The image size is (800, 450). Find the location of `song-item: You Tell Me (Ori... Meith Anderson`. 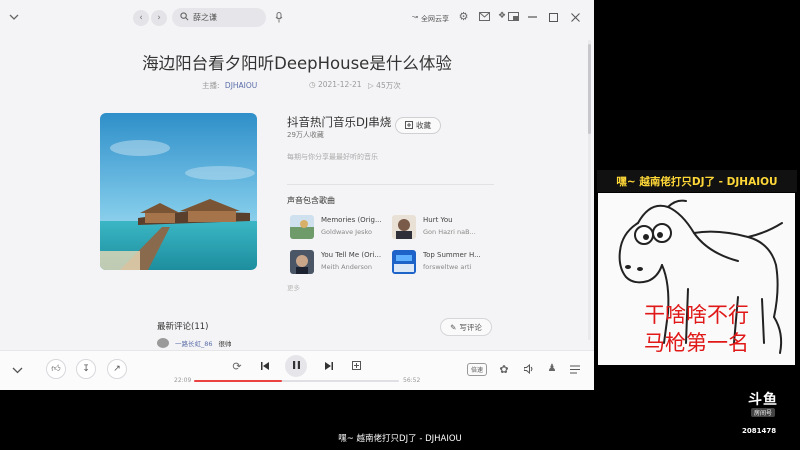

song-item: You Tell Me (Ori... Meith Anderson is located at coordinates (340, 262).